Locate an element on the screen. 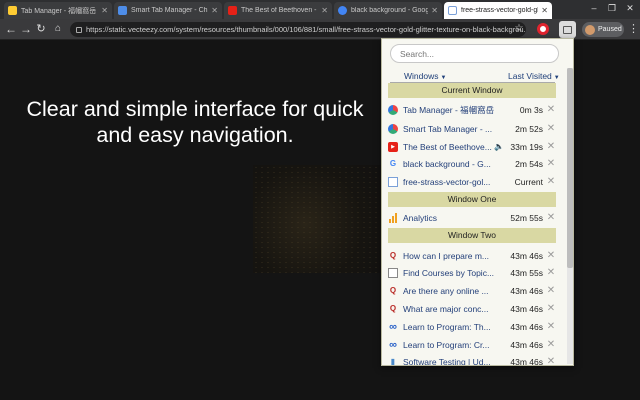 The height and width of the screenshot is (400, 640). tab-title: The Best of Beethoven - Y is located at coordinates (280, 10).